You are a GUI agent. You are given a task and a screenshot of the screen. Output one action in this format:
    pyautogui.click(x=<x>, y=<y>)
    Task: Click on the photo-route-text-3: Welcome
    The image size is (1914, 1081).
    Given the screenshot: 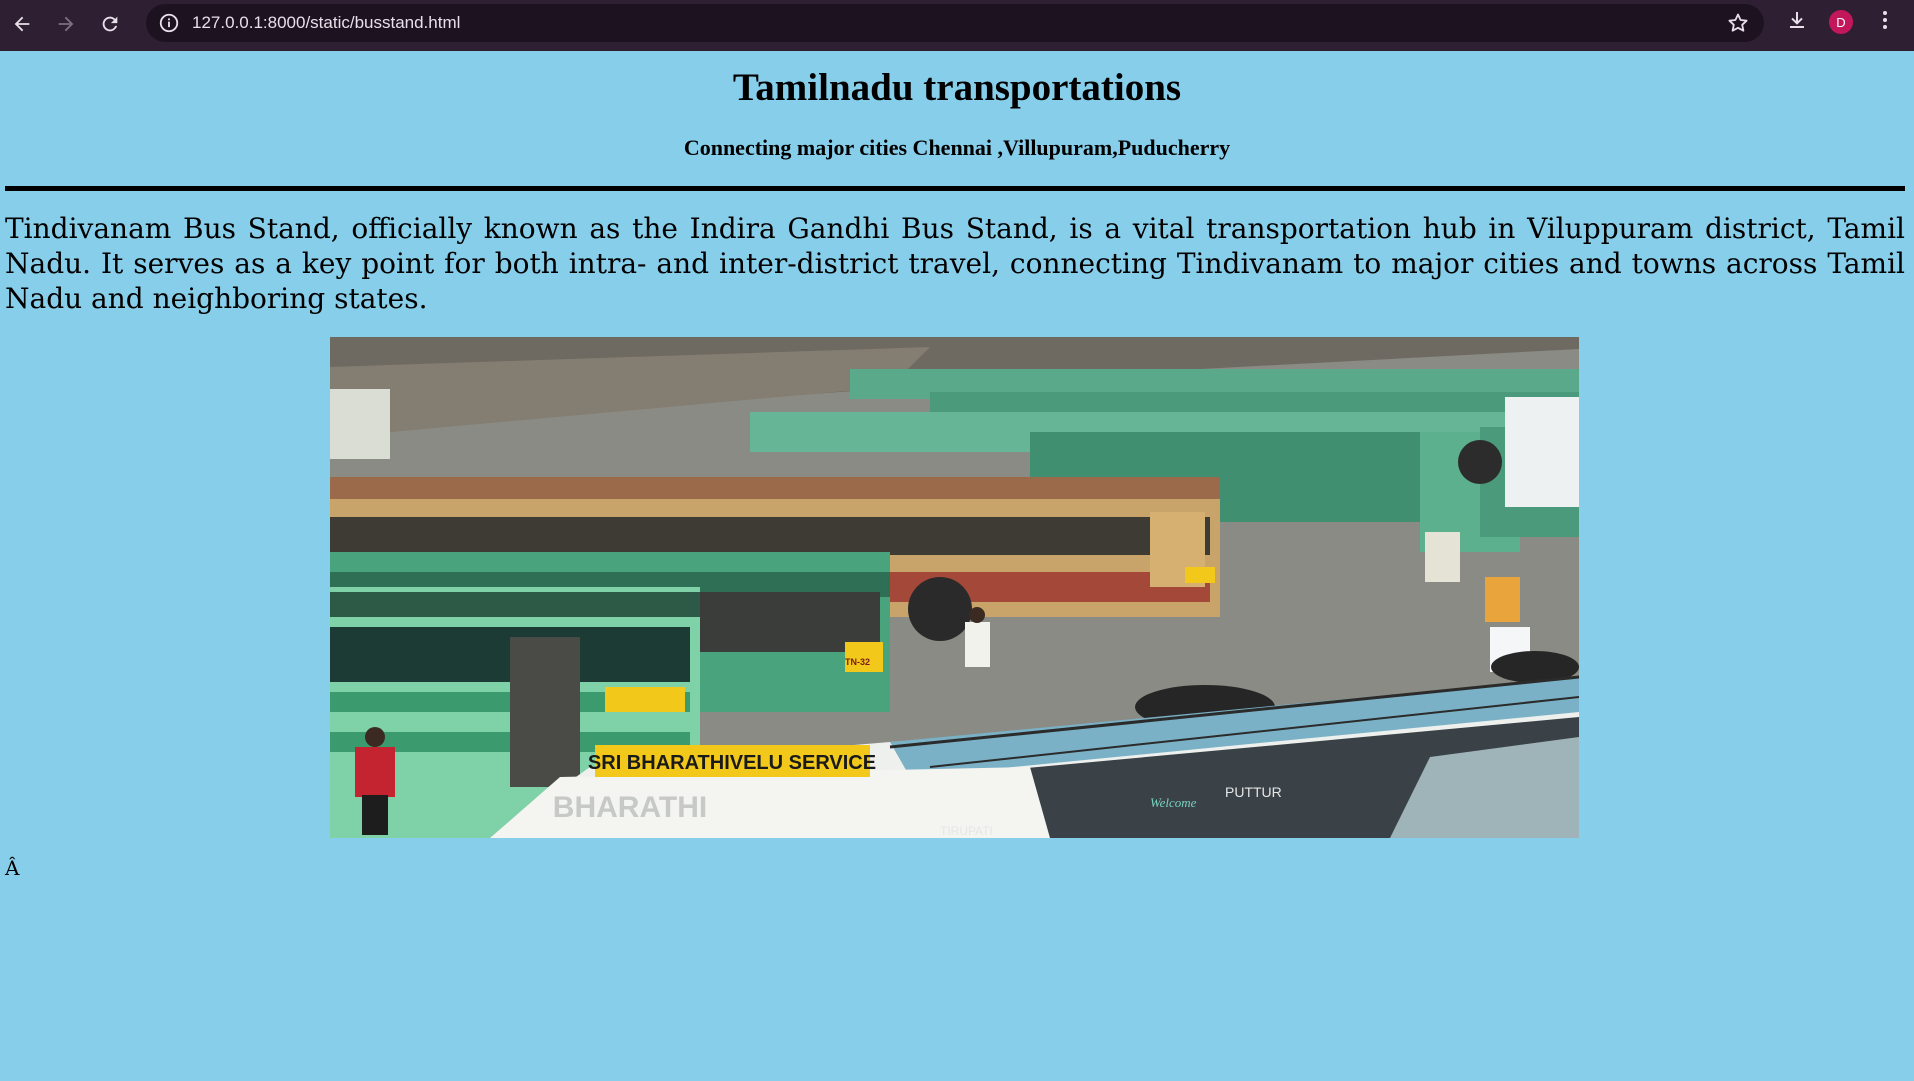 What is the action you would take?
    pyautogui.click(x=1173, y=802)
    